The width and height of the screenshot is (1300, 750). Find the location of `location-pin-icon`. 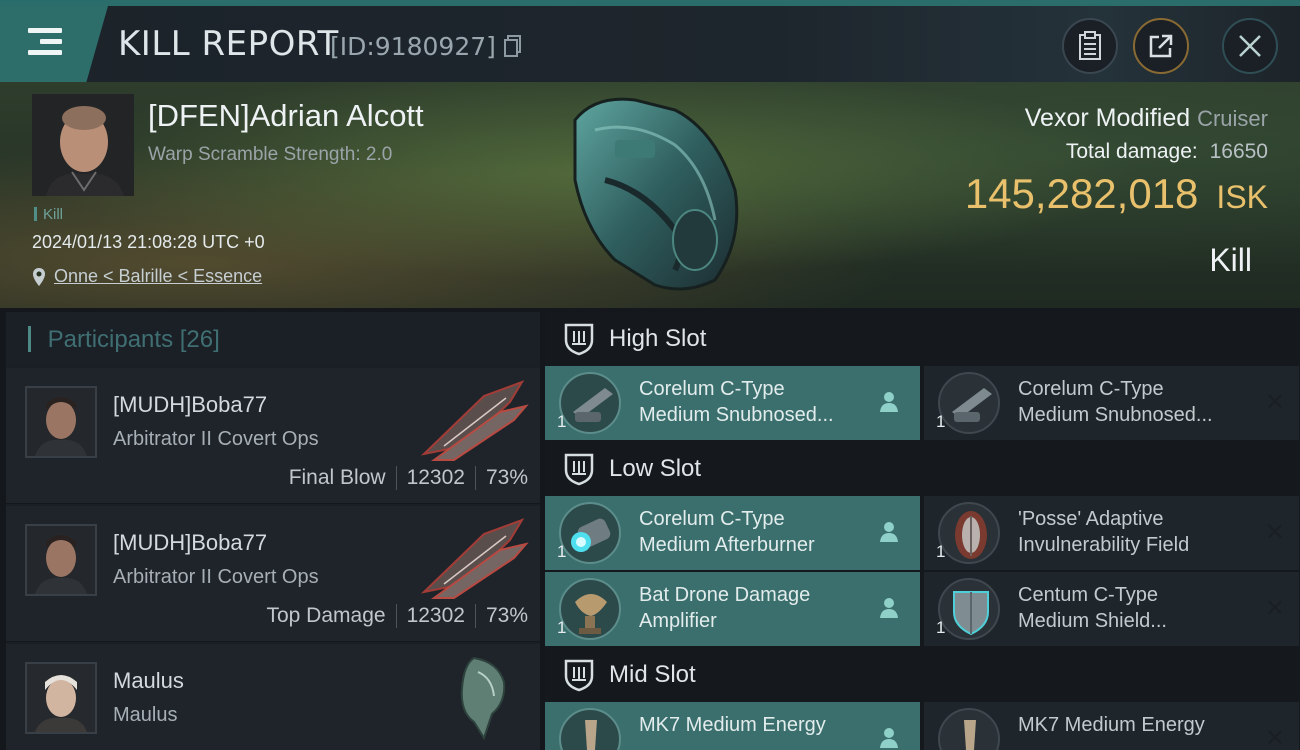

location-pin-icon is located at coordinates (39, 276).